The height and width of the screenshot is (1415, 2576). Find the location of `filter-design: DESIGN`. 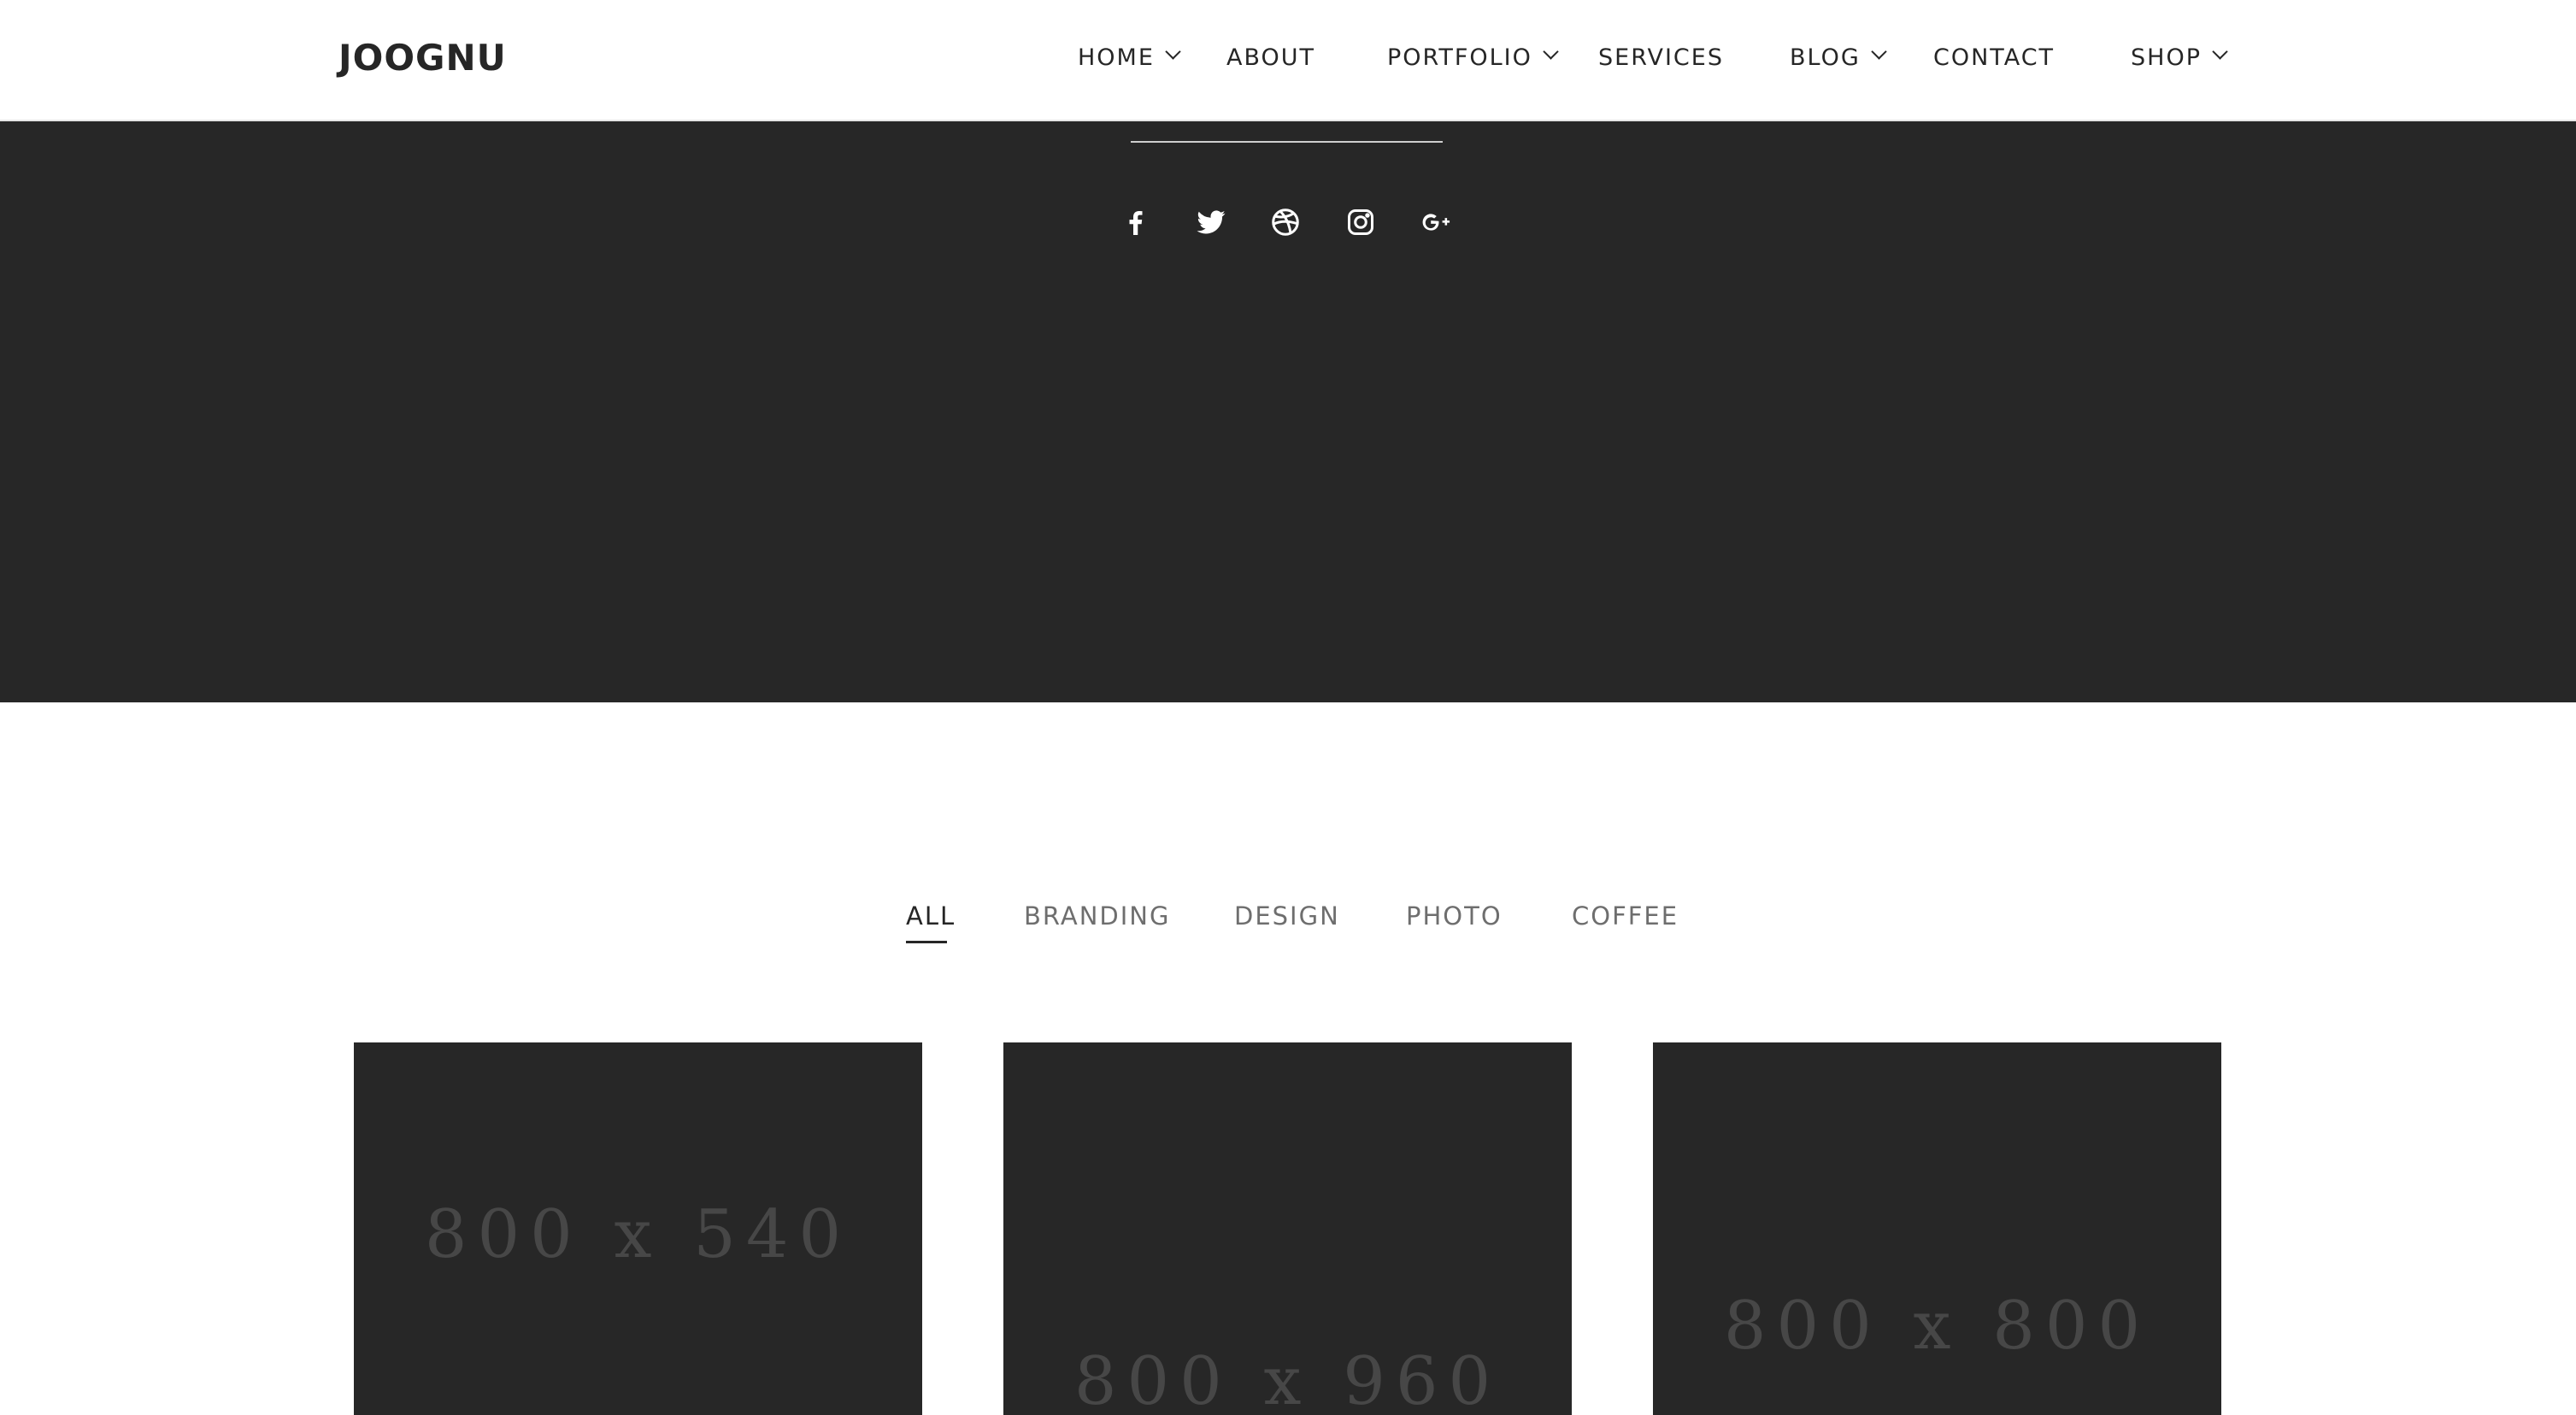

filter-design: DESIGN is located at coordinates (1287, 916).